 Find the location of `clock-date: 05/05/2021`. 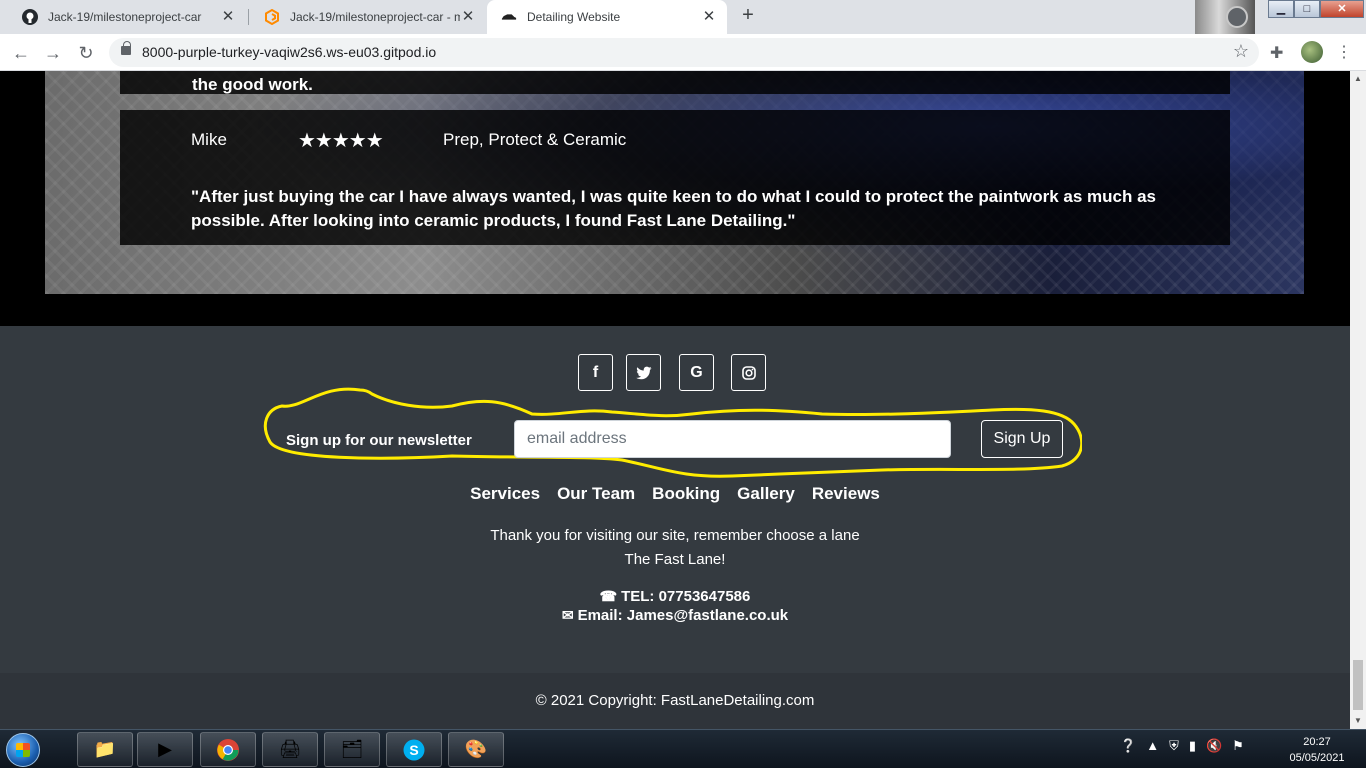

clock-date: 05/05/2021 is located at coordinates (1317, 758).